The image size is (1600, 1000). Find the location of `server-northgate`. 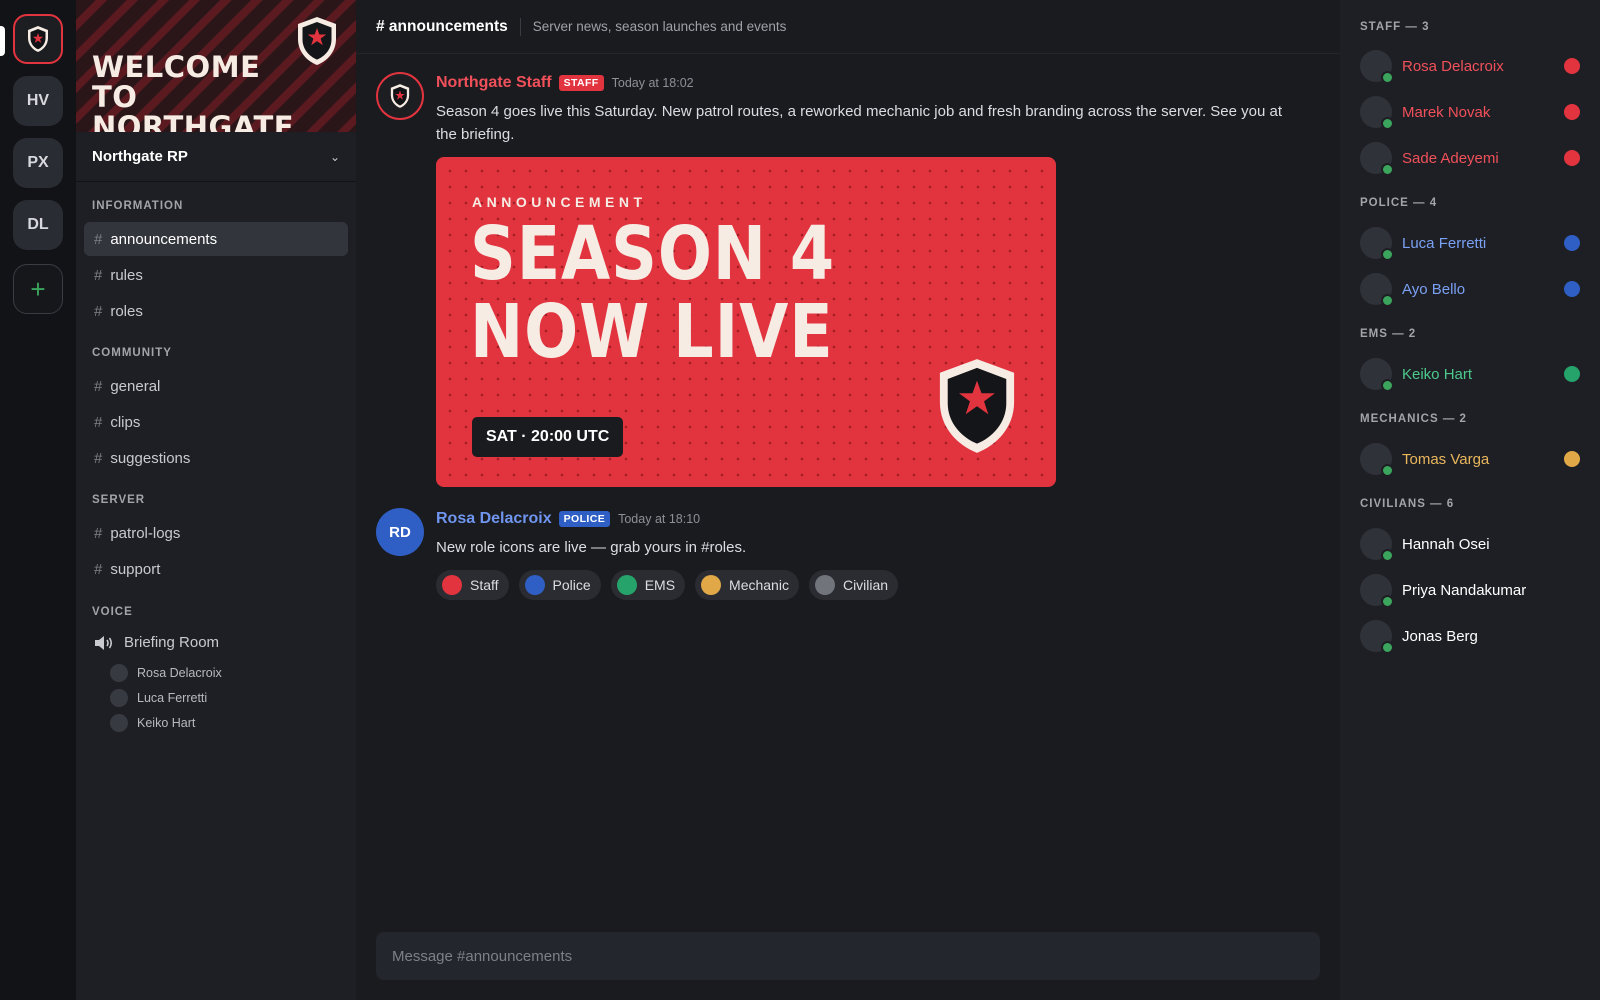

server-northgate is located at coordinates (38, 39).